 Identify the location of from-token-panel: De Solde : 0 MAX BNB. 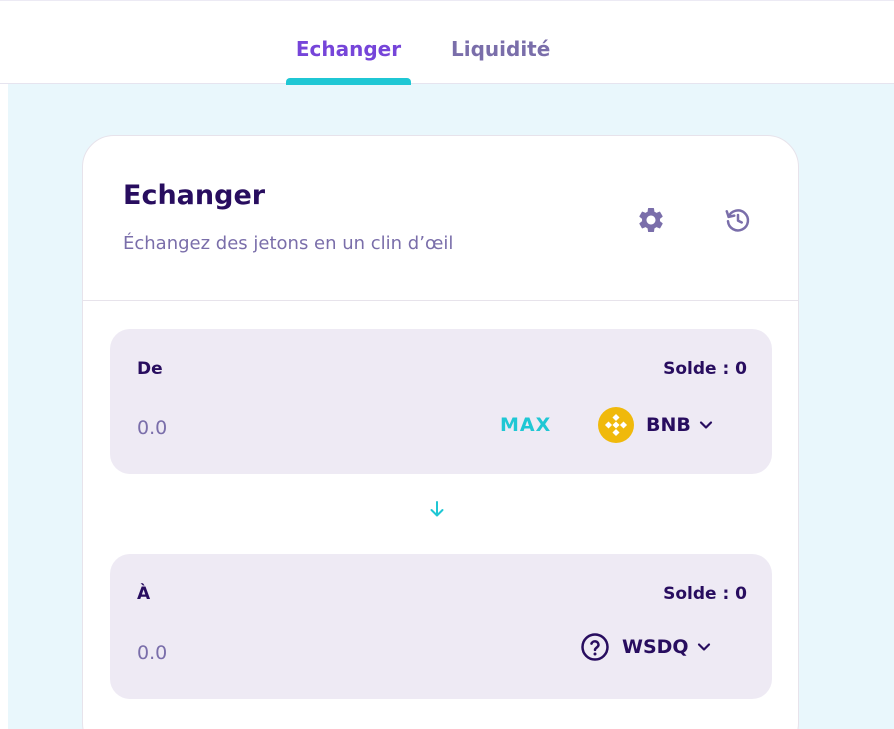
(441, 401).